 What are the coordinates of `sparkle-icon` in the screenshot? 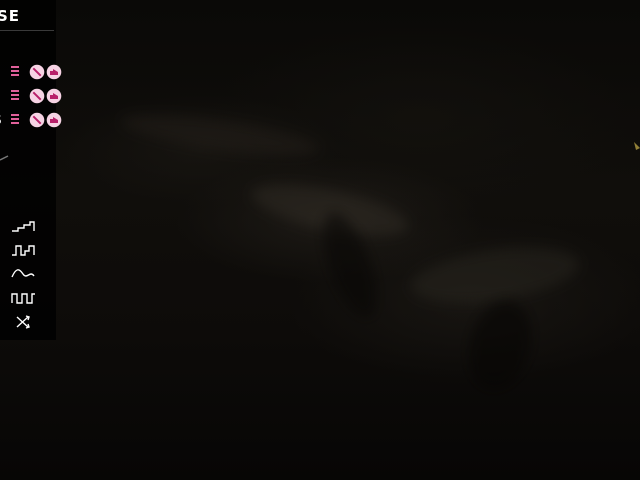 It's located at (637, 146).